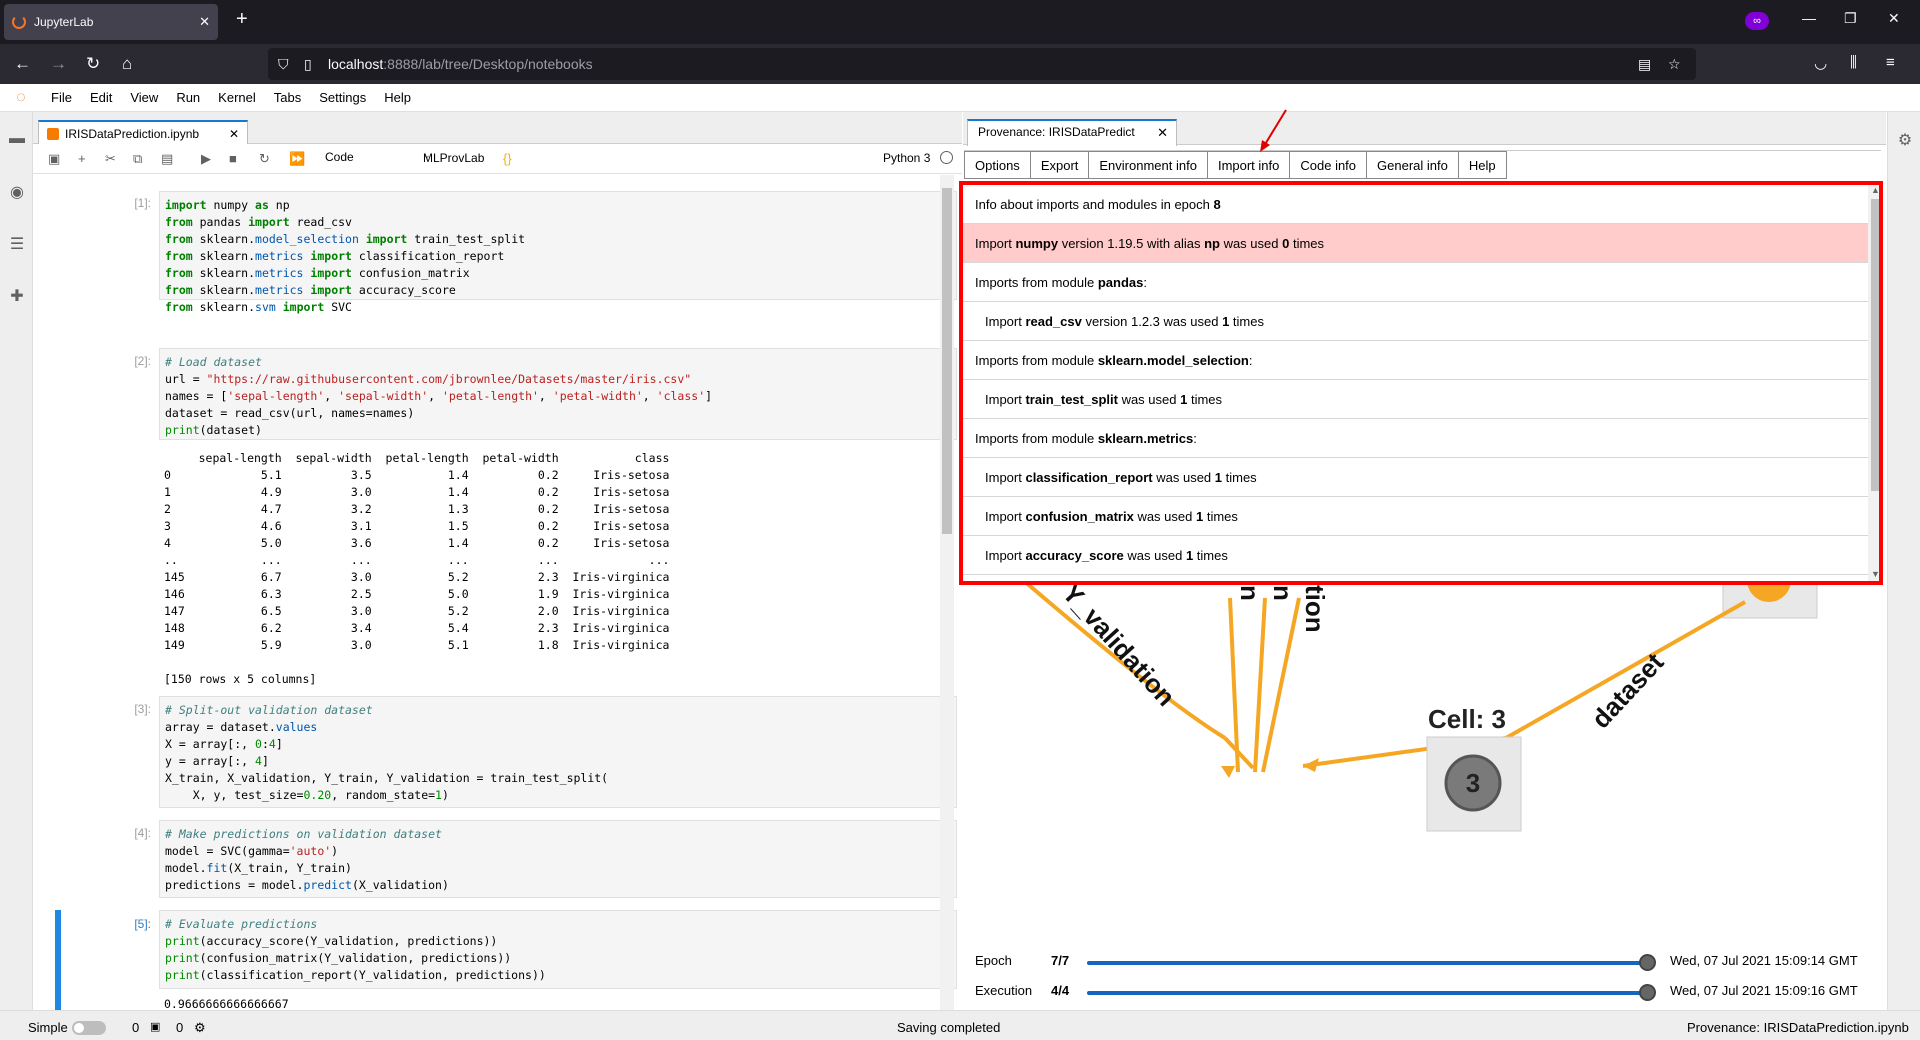 This screenshot has height=1040, width=1920. Describe the element at coordinates (142, 833) in the screenshot. I see `cell-prompt: [4]:` at that location.